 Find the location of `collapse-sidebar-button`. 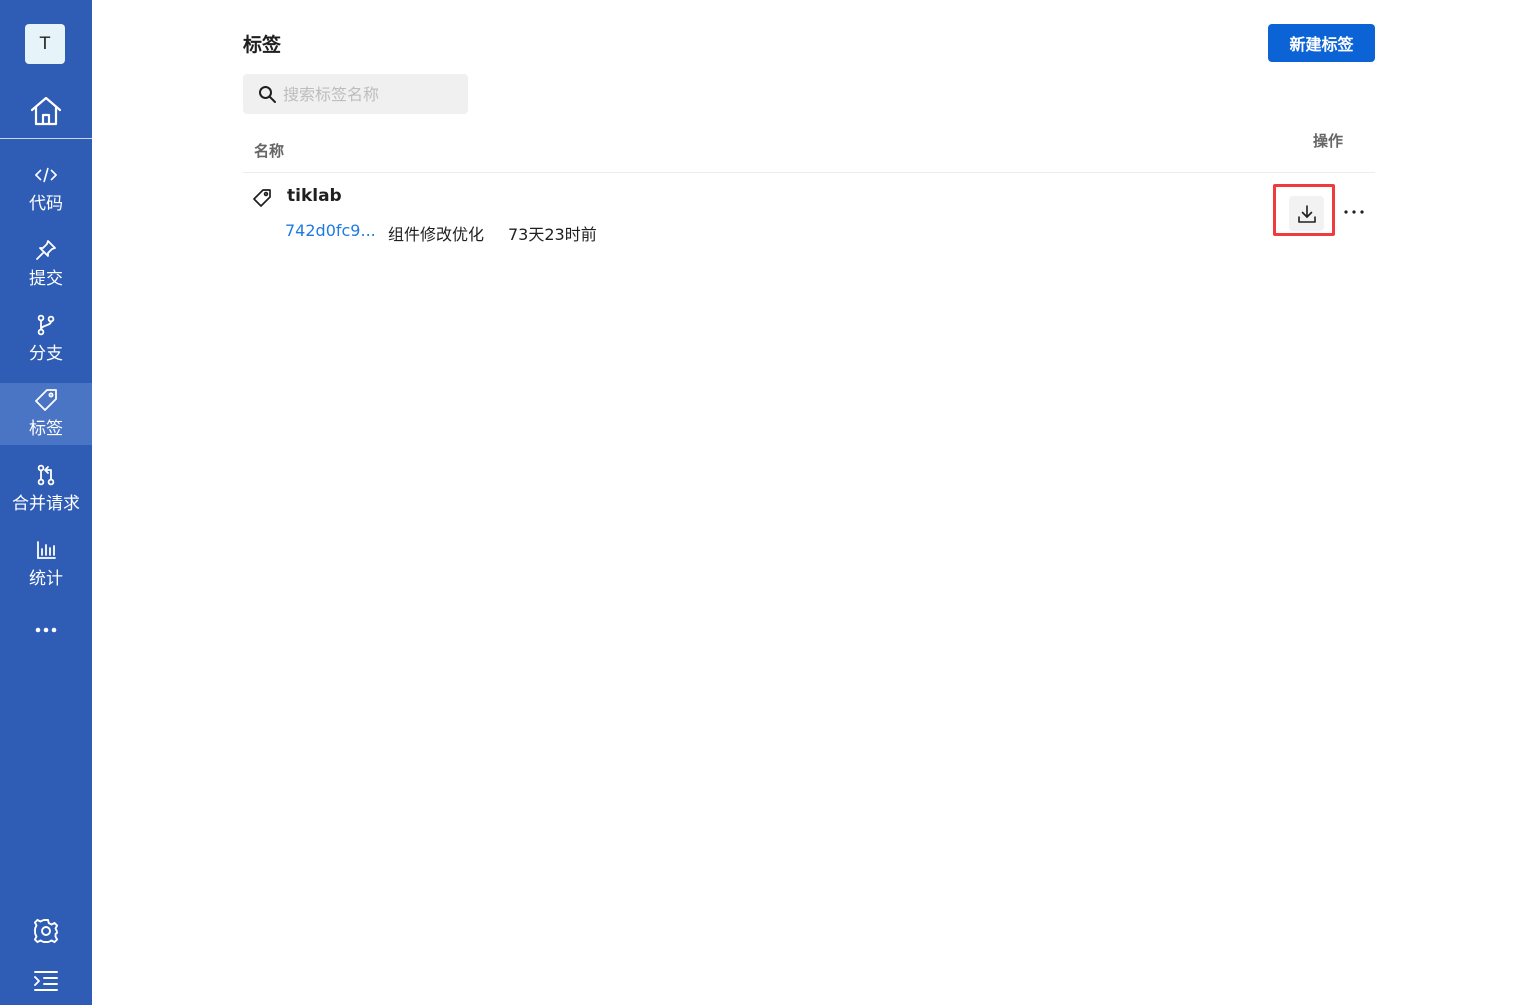

collapse-sidebar-button is located at coordinates (46, 981).